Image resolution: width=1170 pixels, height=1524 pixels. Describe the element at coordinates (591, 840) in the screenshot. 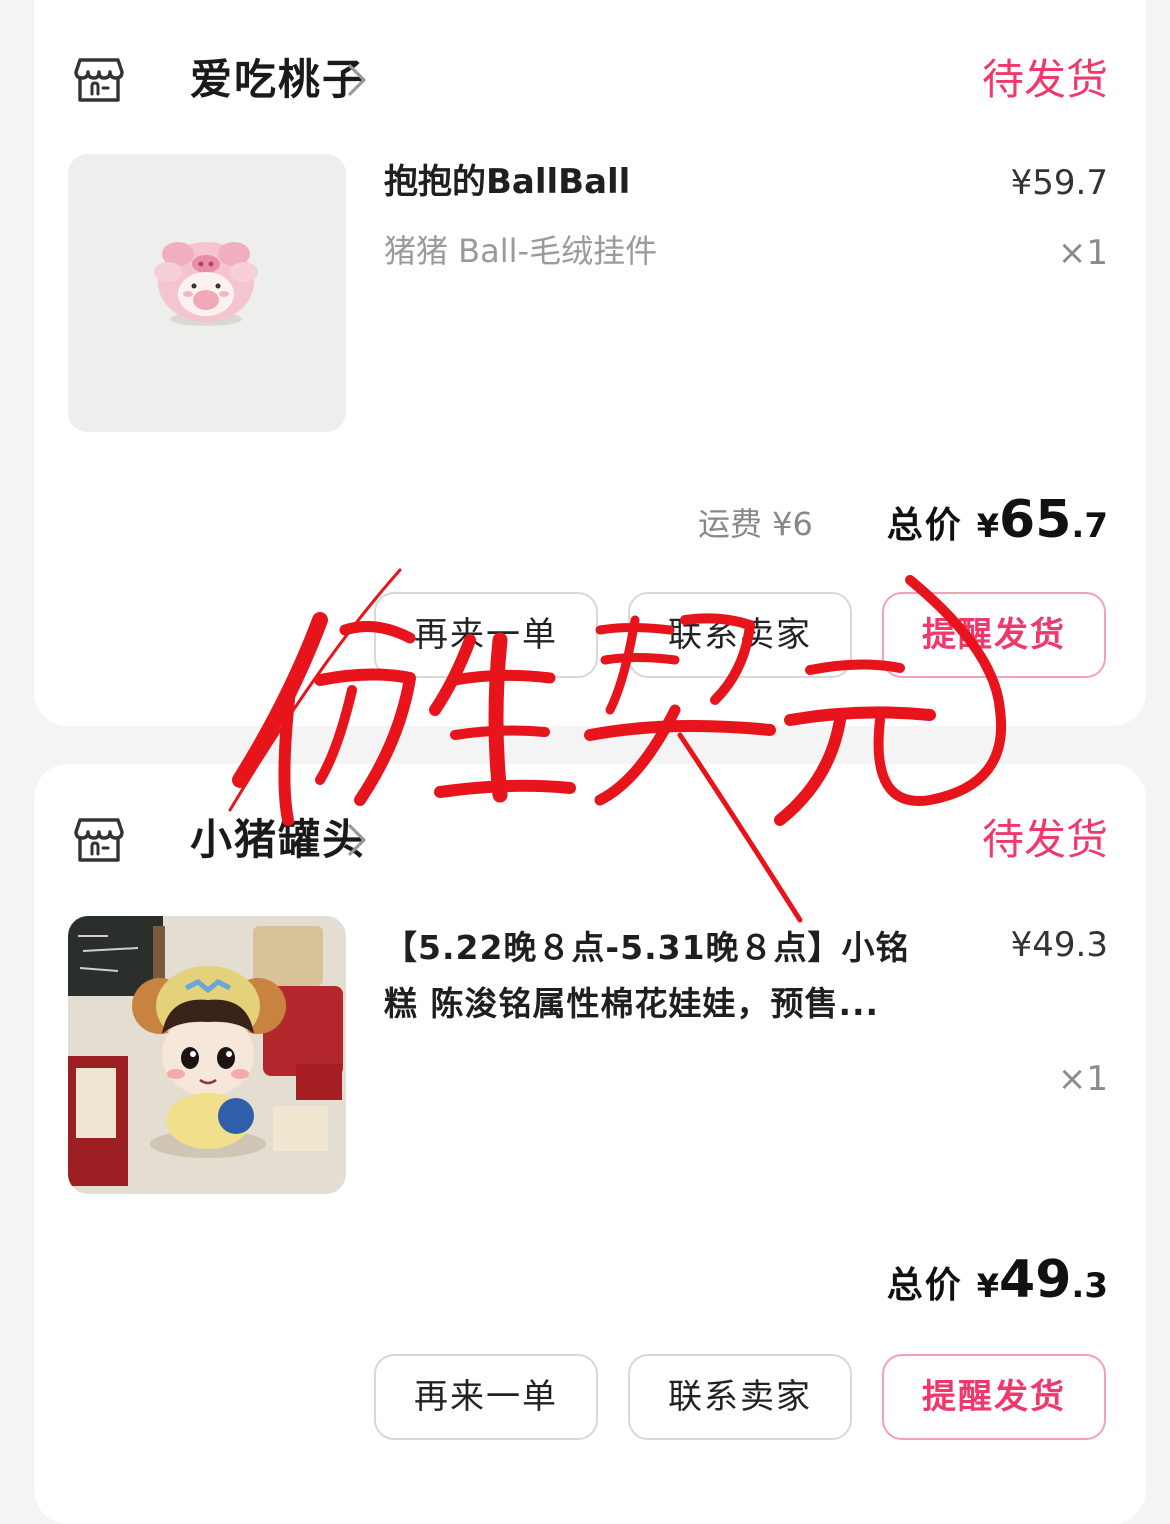

I see `shop-header: 小猪罐头 待发货` at that location.